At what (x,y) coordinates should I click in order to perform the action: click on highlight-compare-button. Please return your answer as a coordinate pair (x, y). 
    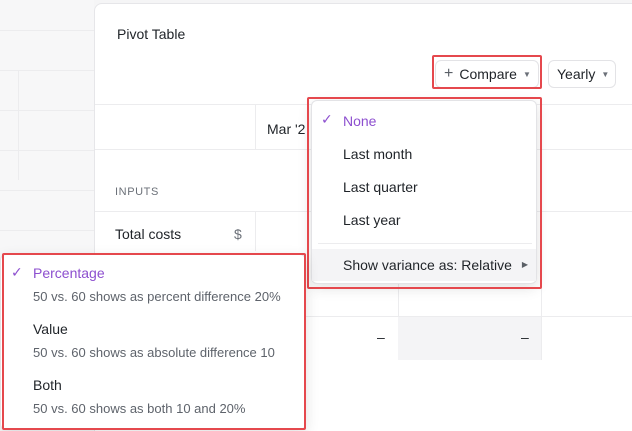
    Looking at the image, I should click on (487, 72).